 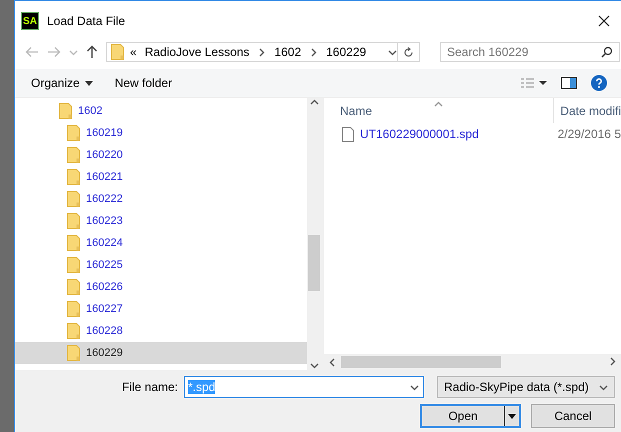 What do you see at coordinates (604, 21) in the screenshot?
I see `close-icon` at bounding box center [604, 21].